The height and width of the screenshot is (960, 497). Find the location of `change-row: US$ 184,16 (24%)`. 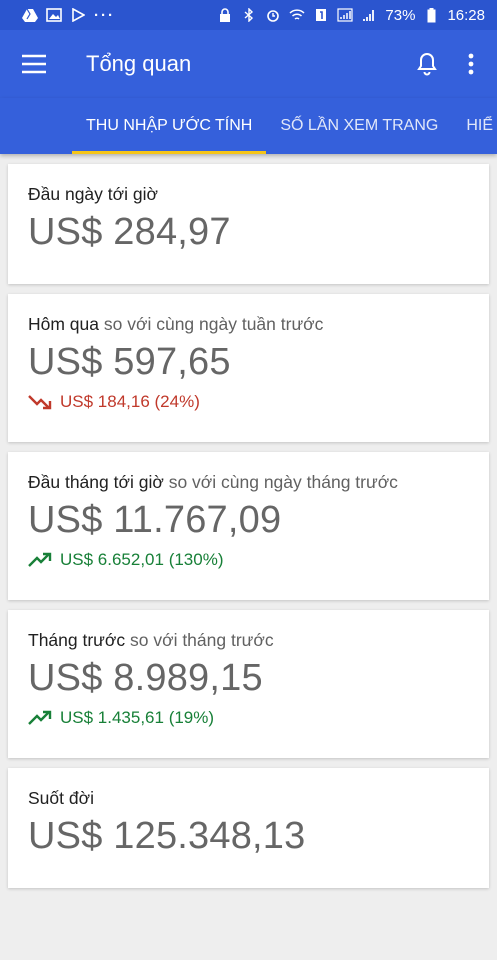

change-row: US$ 184,16 (24%) is located at coordinates (248, 402).